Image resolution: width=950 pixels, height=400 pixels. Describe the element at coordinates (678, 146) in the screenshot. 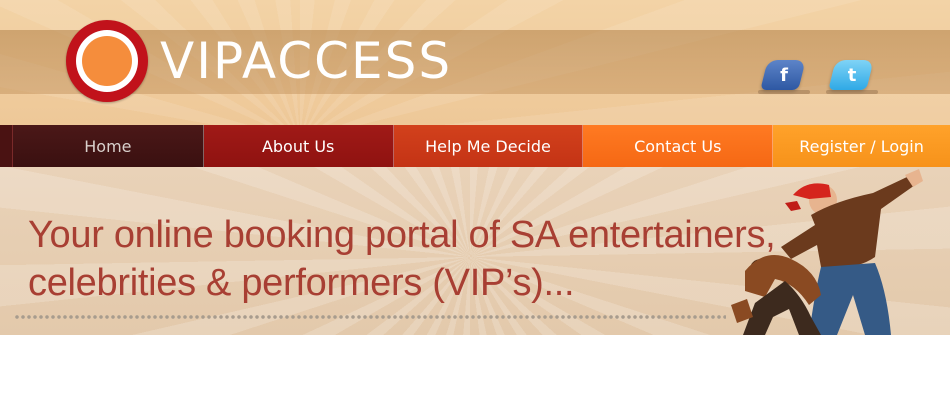

I see `nav-item-contact-us: Contact Us` at that location.